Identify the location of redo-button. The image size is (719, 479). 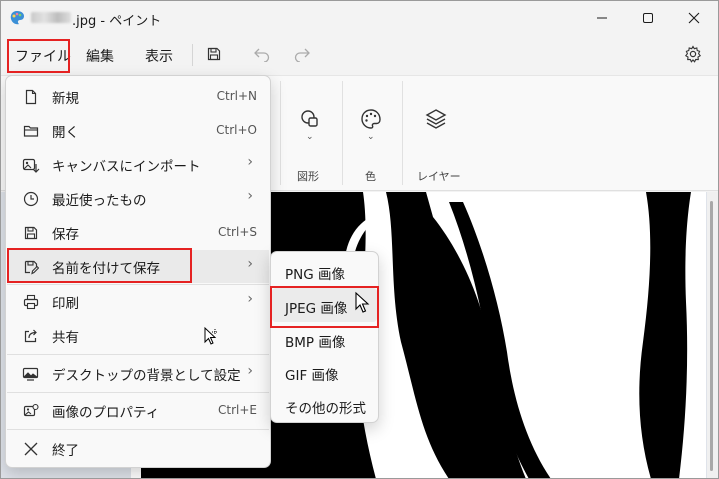
(302, 54).